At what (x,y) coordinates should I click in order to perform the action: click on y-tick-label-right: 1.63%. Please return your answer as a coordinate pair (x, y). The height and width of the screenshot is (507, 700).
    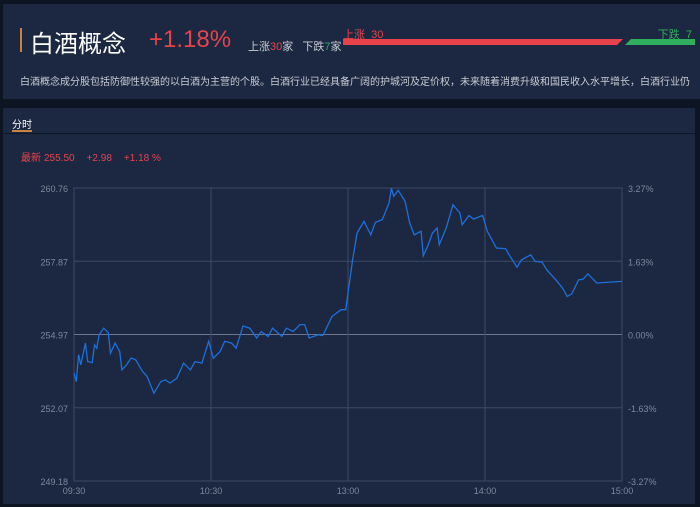
    Looking at the image, I should click on (641, 262).